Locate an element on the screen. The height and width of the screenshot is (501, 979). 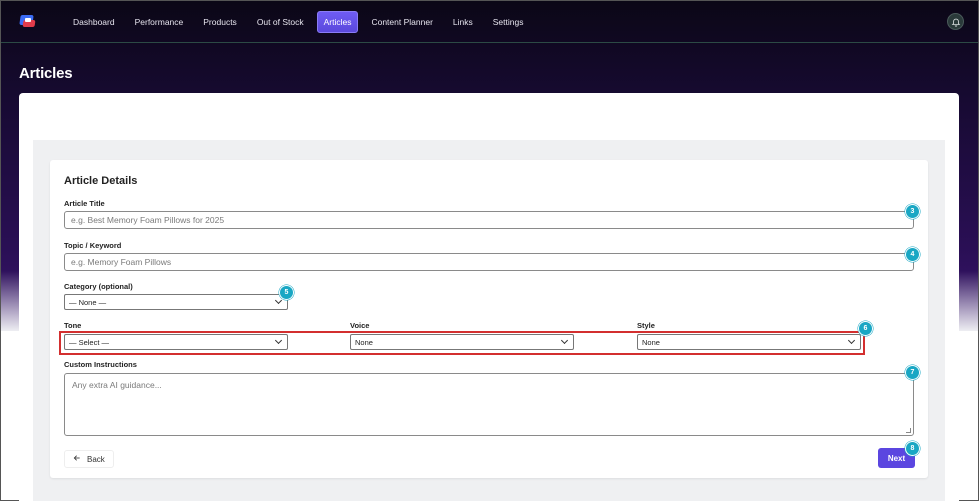
step-badge: 8 is located at coordinates (912, 448).